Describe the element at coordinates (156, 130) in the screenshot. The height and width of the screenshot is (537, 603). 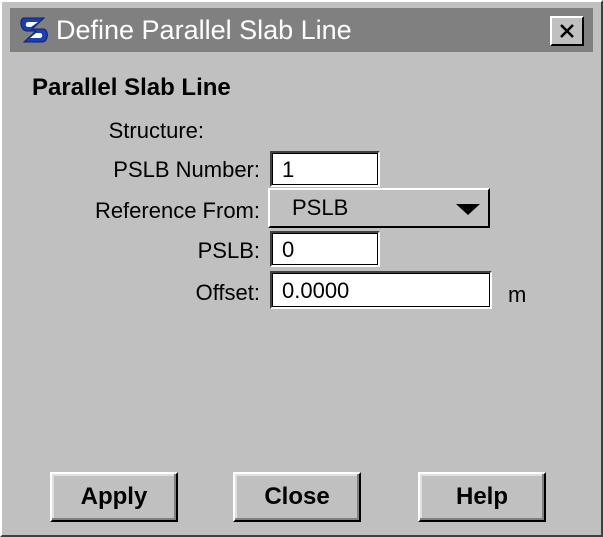
I see `structure-label: Structure:` at that location.